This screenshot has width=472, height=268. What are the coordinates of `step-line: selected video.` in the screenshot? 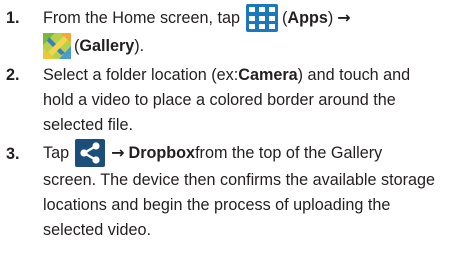 It's located at (97, 230).